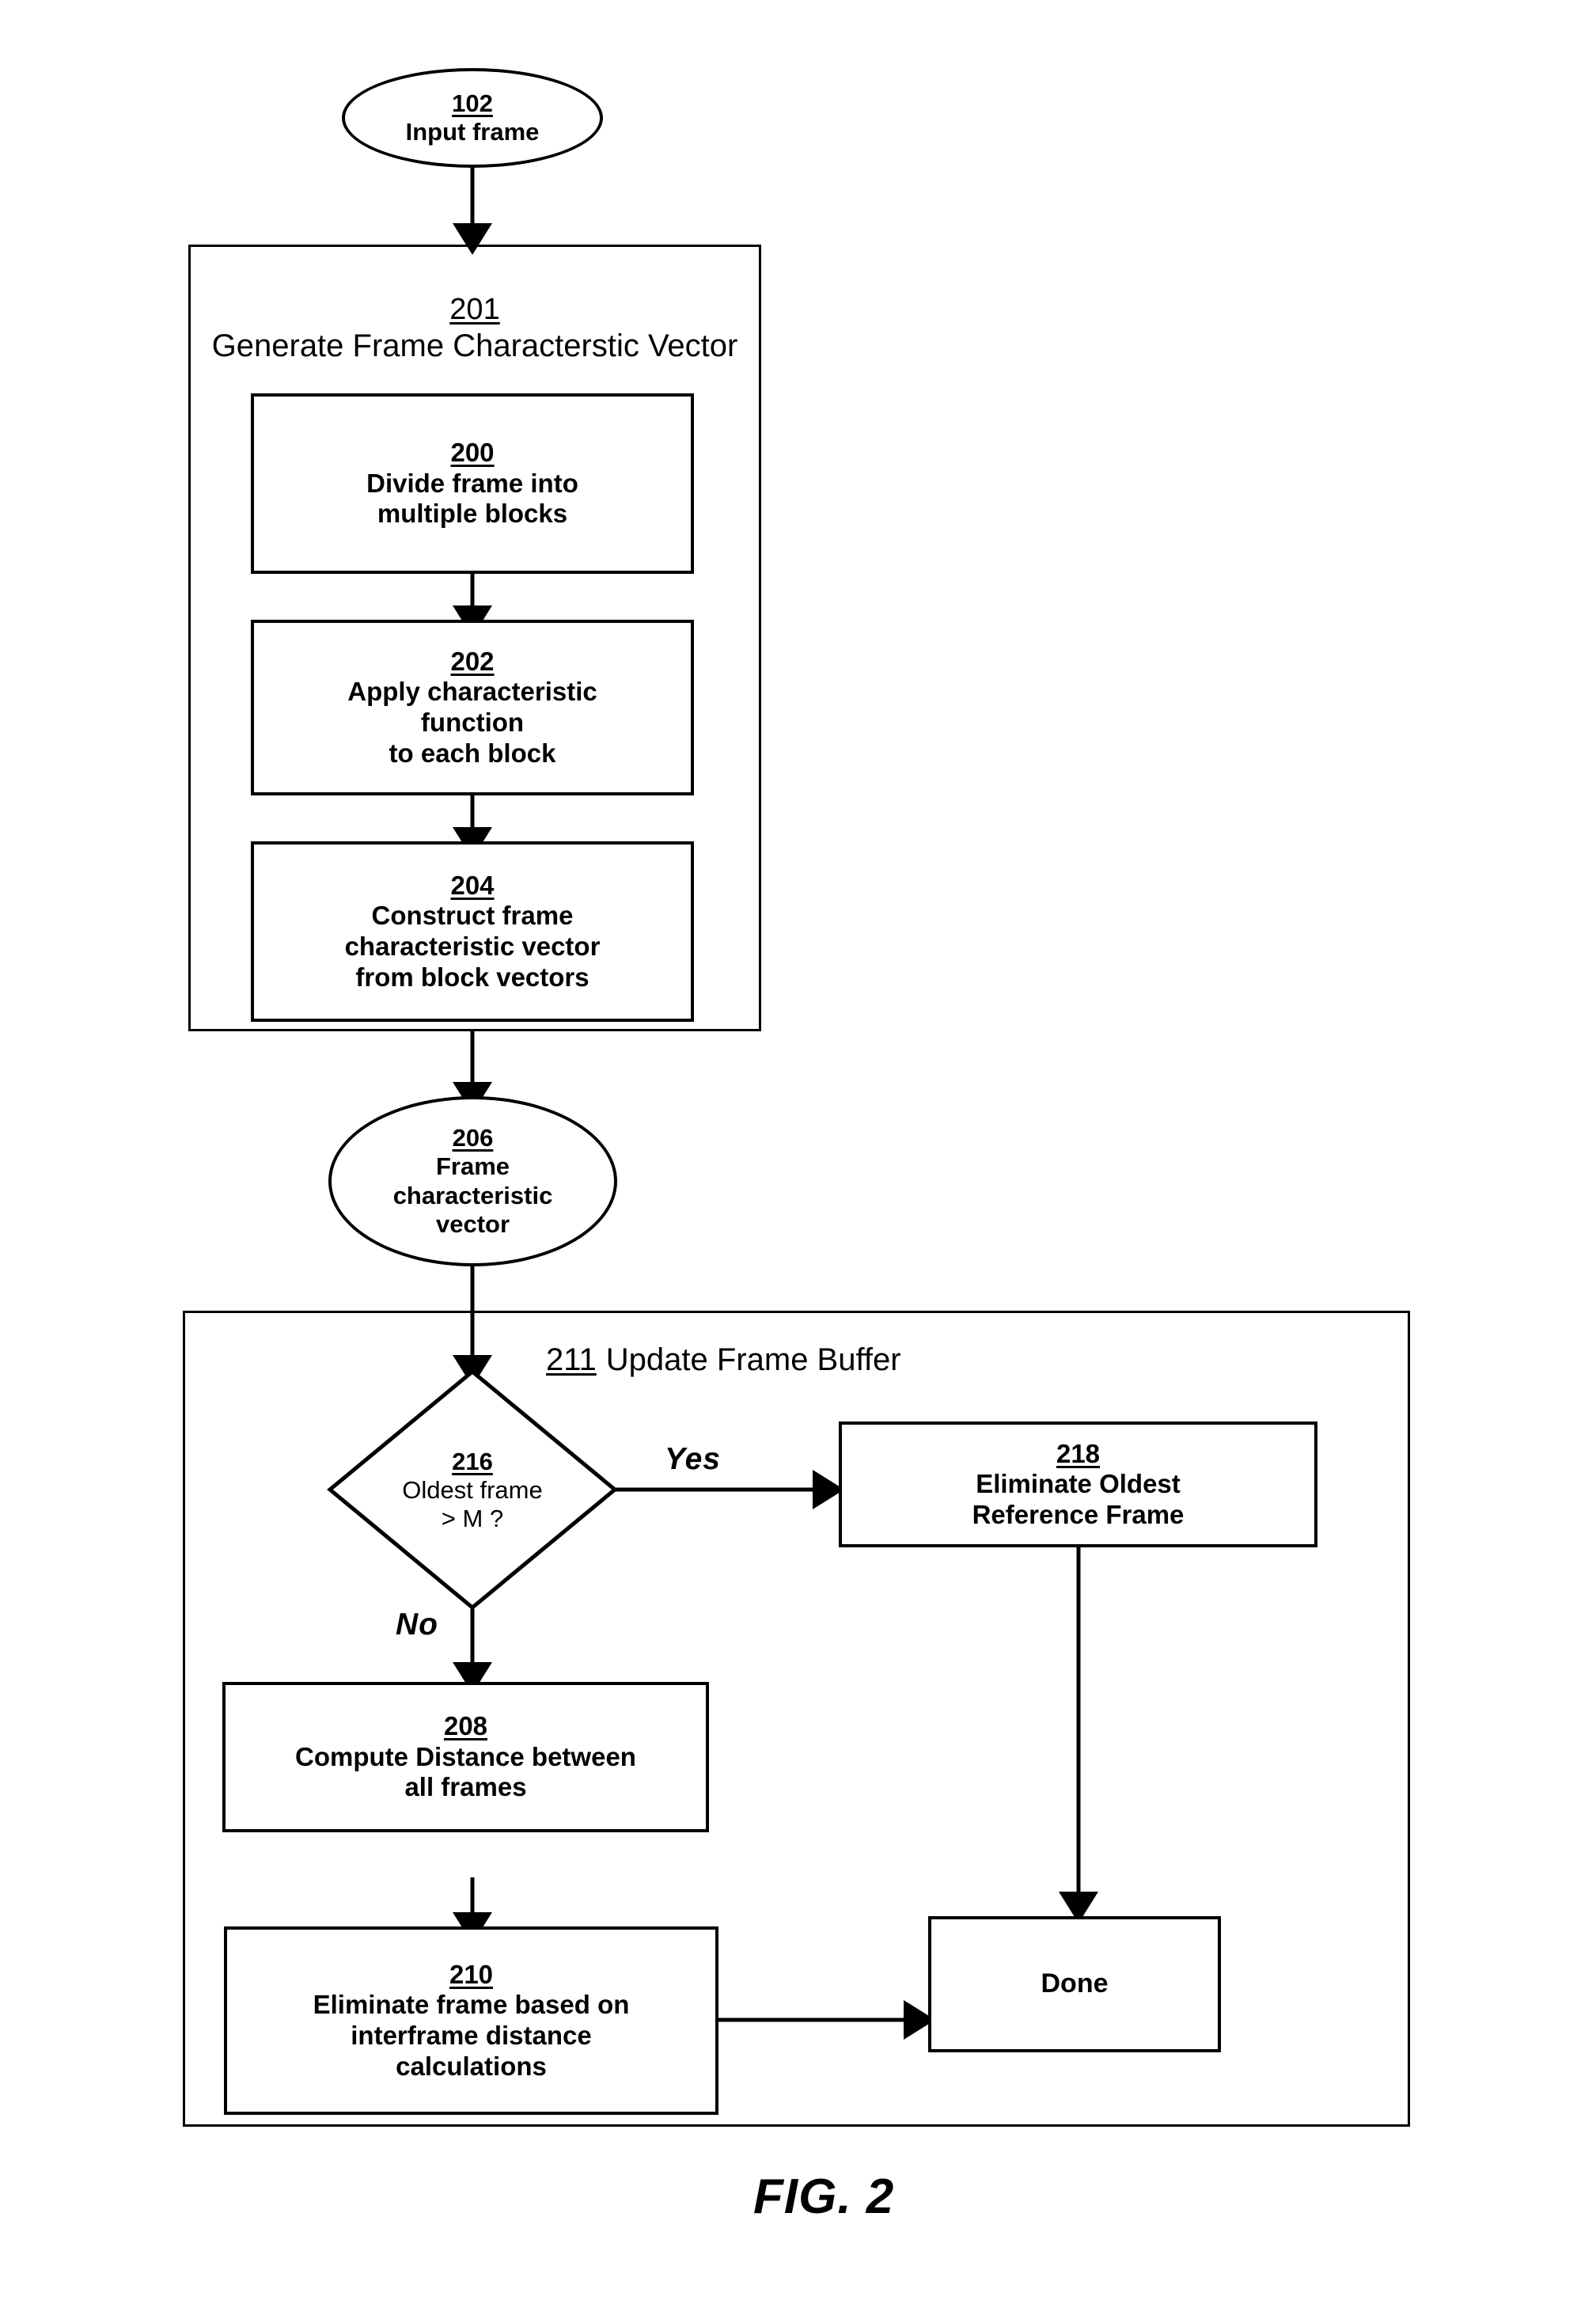 The image size is (1596, 2323). I want to click on node-fcv-line2: characteristic, so click(472, 1195).